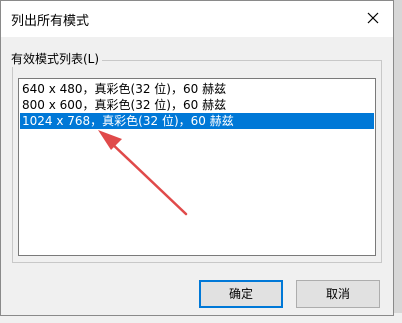 The width and height of the screenshot is (402, 323). What do you see at coordinates (241, 294) in the screenshot?
I see `ok-button: 确定` at bounding box center [241, 294].